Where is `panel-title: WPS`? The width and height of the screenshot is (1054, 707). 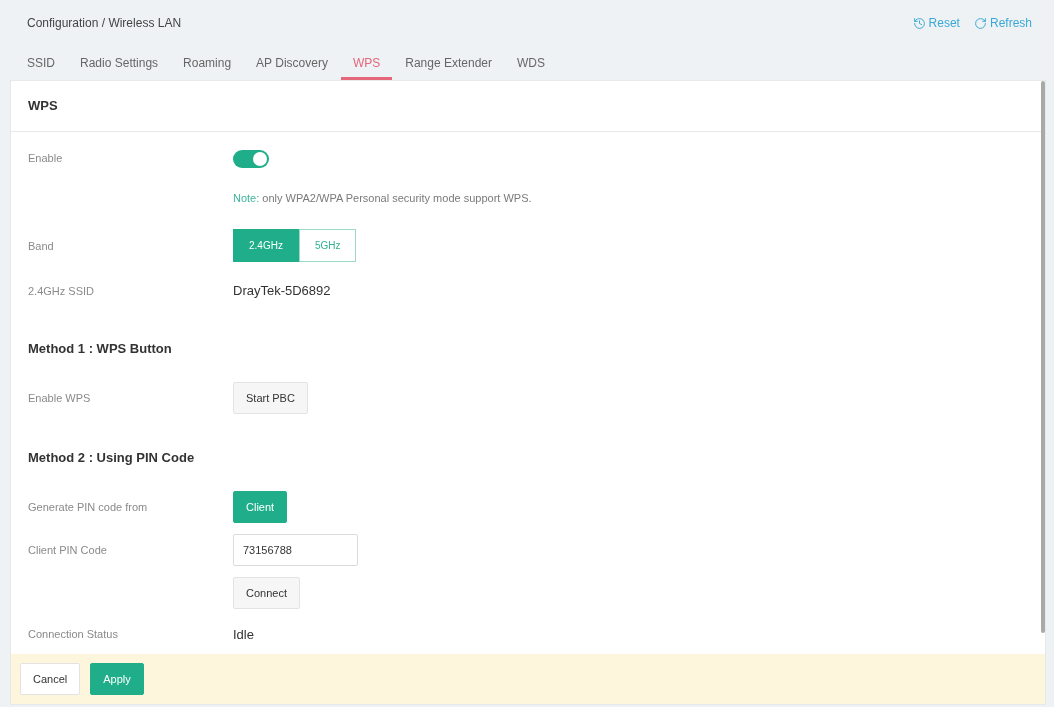 panel-title: WPS is located at coordinates (43, 106).